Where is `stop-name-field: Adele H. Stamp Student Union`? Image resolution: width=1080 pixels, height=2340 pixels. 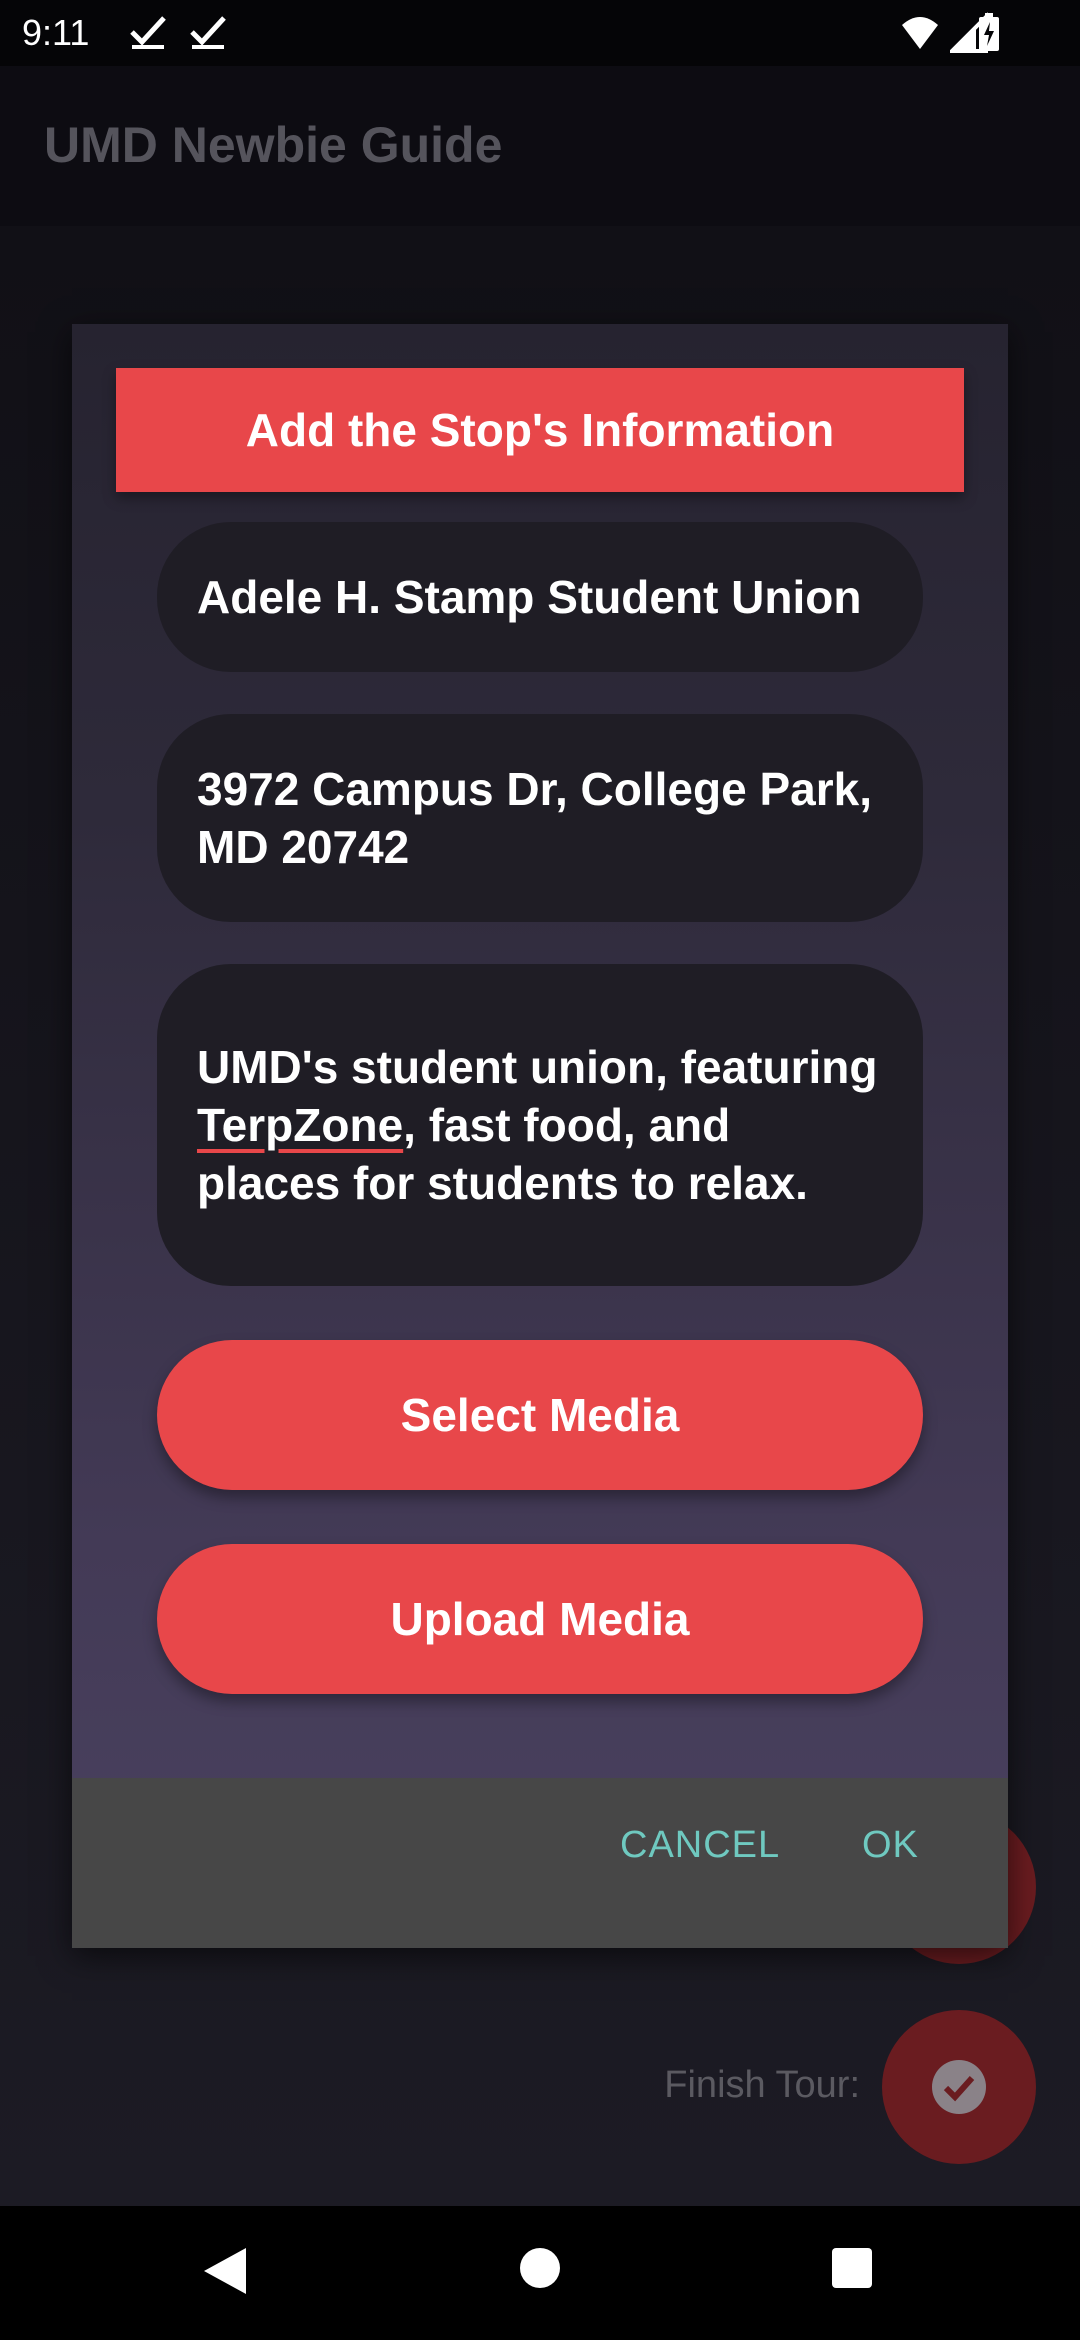
stop-name-field: Adele H. Stamp Student Union is located at coordinates (540, 597).